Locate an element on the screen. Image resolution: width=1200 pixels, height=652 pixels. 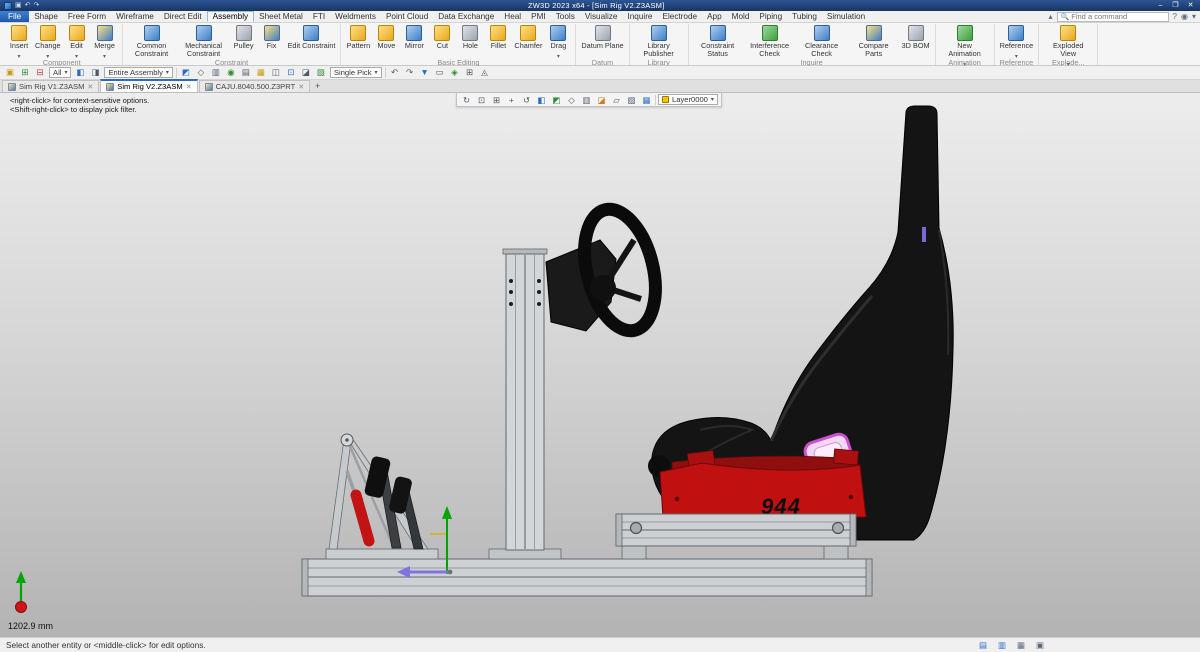
menu-tab-assembly: Assembly is located at coordinates (230, 16).